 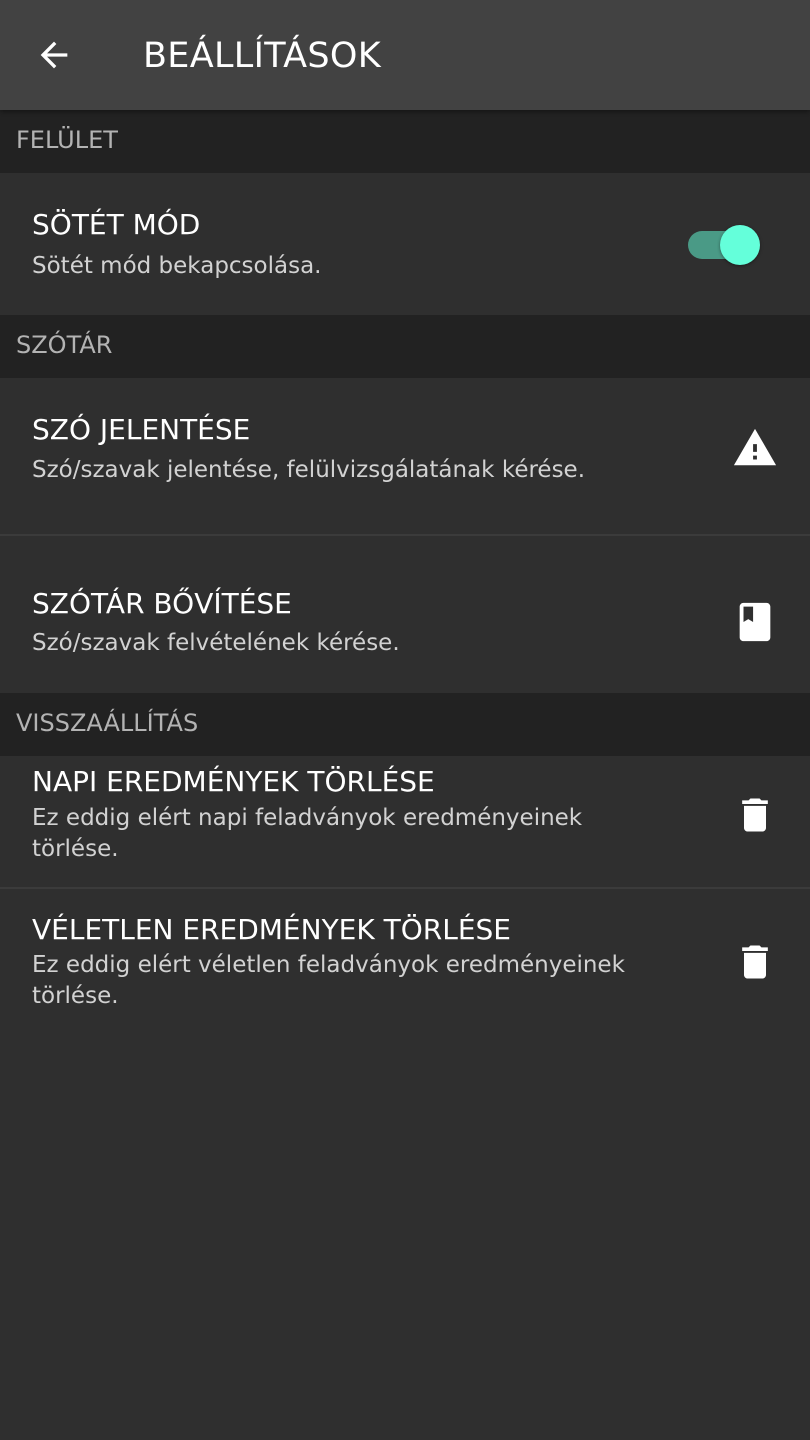 What do you see at coordinates (405, 55) in the screenshot?
I see `app-bar: BEÁLLÍTÁSOK` at bounding box center [405, 55].